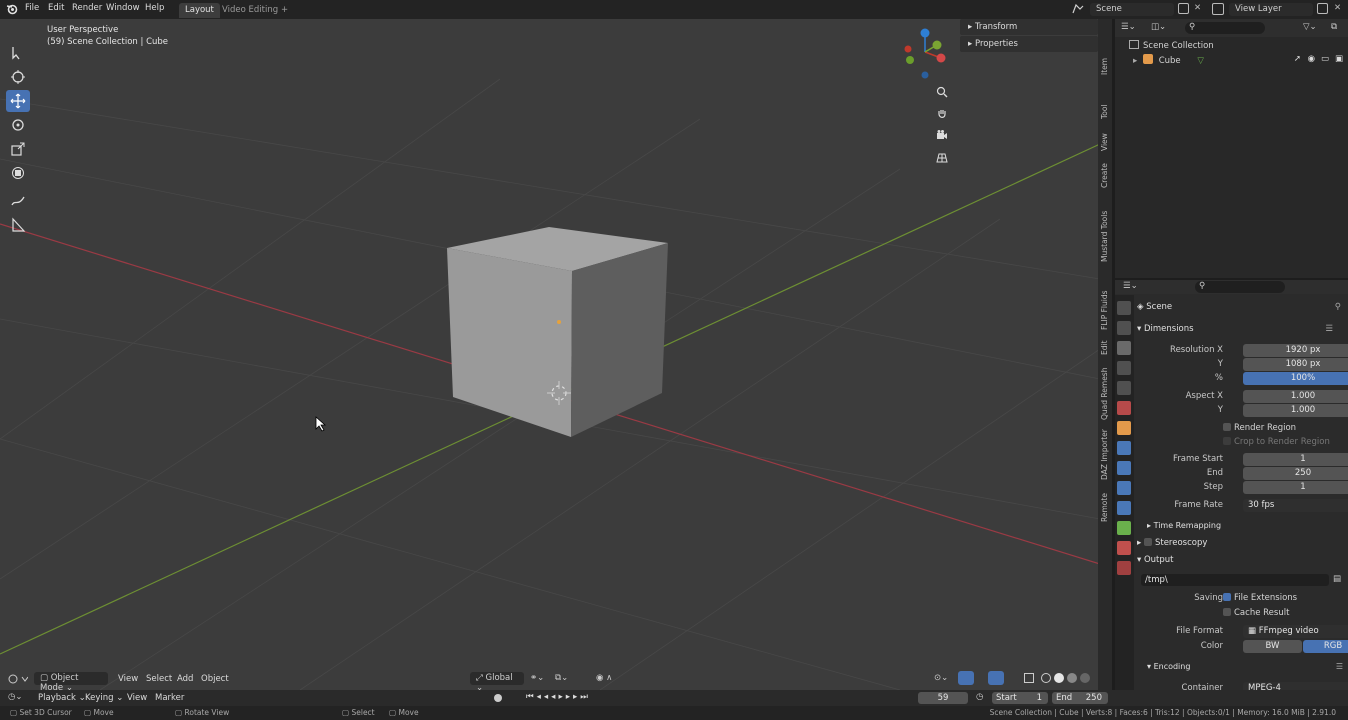 Image resolution: width=1348 pixels, height=720 pixels. What do you see at coordinates (558, 697) in the screenshot?
I see `playback-controls: ⏮◂◂◂▸▸▸⏭` at bounding box center [558, 697].